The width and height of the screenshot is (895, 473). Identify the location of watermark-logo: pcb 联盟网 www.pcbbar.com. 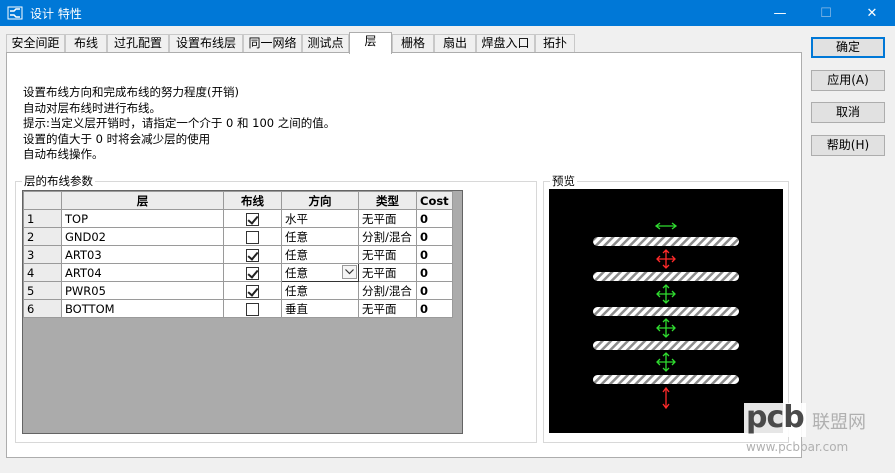
(815, 431).